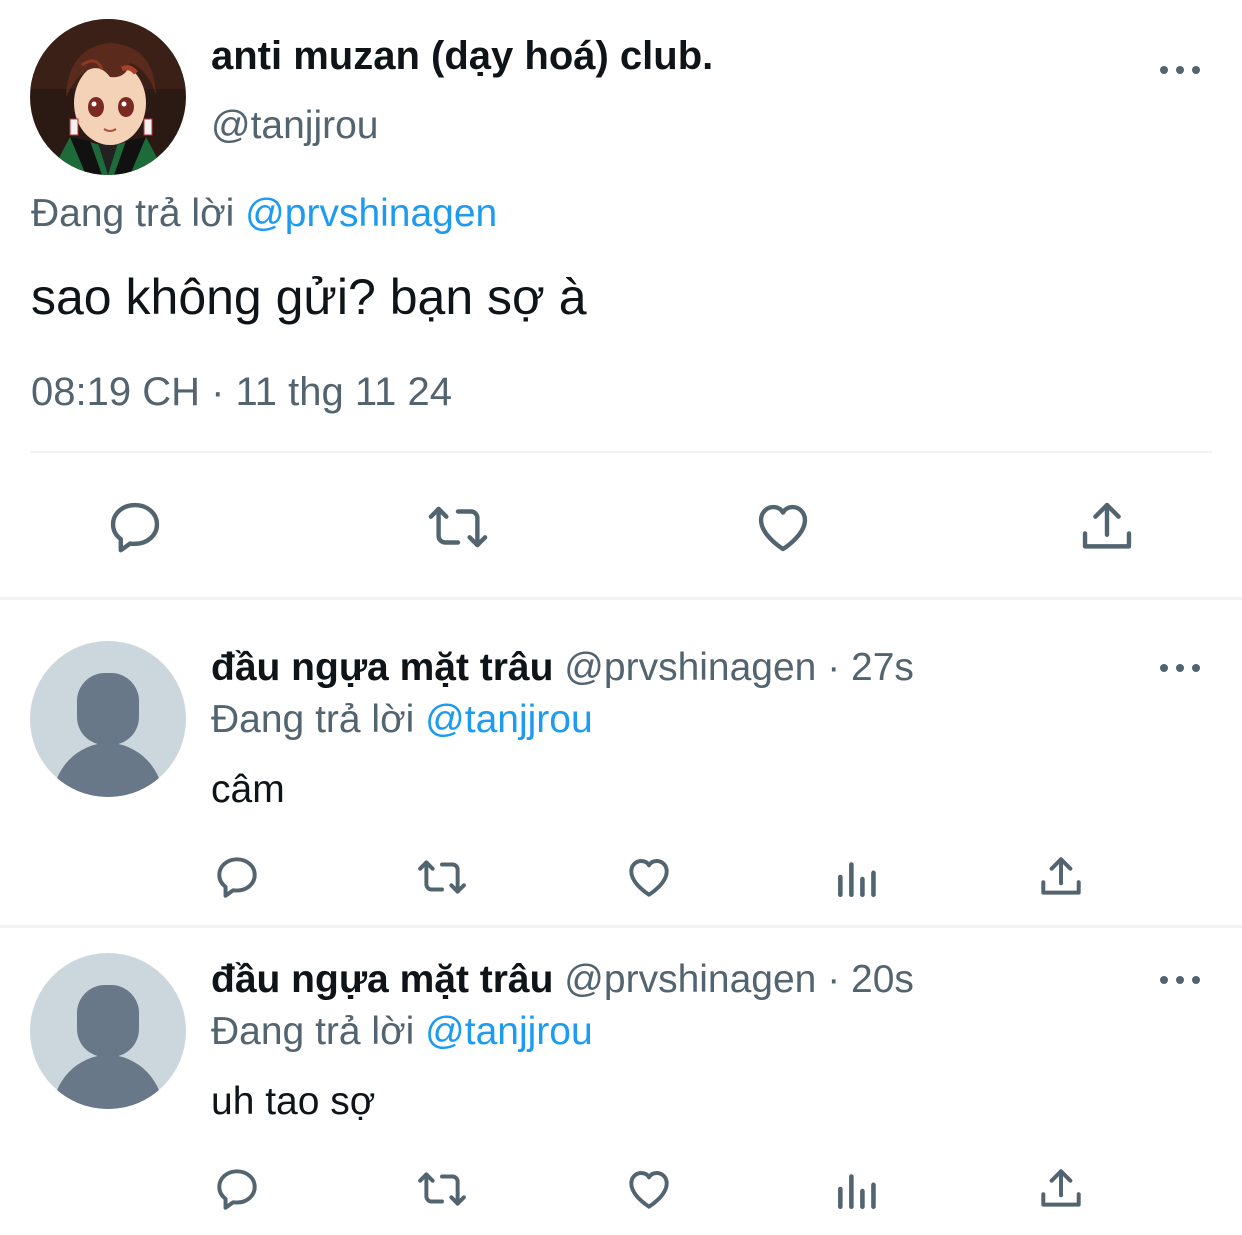  I want to click on display-name: anti muzan (dạy hoá) club., so click(462, 56).